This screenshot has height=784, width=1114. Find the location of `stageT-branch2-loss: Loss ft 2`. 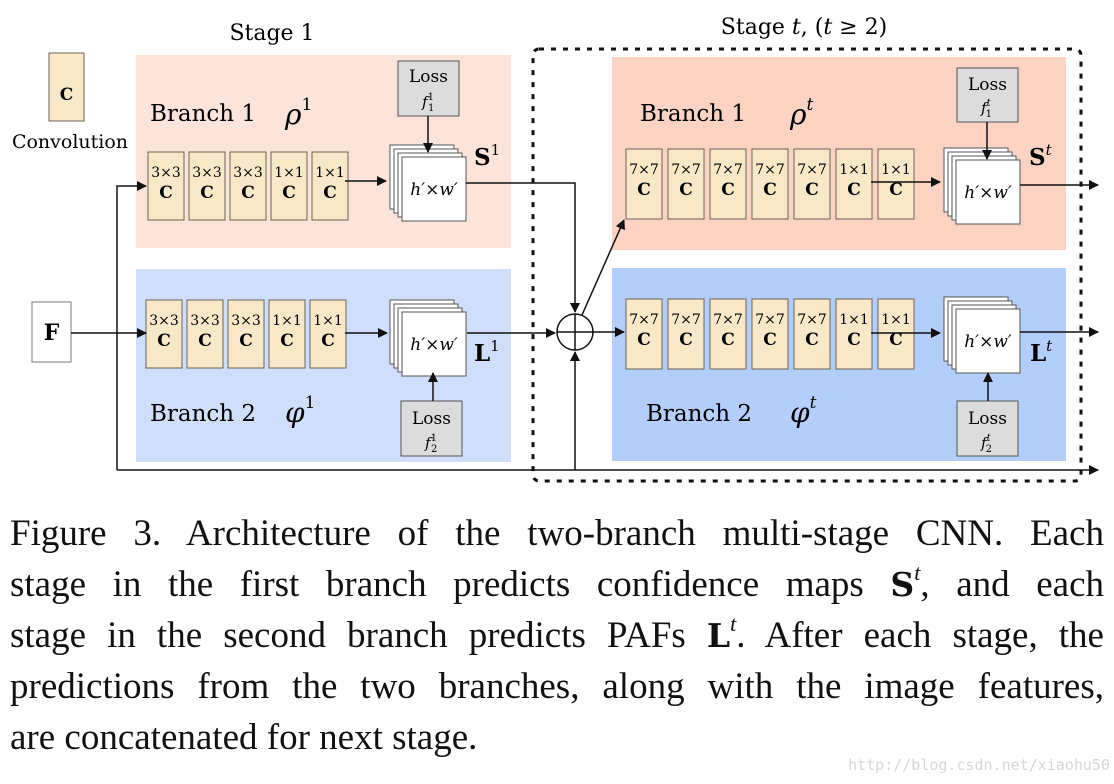

stageT-branch2-loss: Loss ft 2 is located at coordinates (987, 428).